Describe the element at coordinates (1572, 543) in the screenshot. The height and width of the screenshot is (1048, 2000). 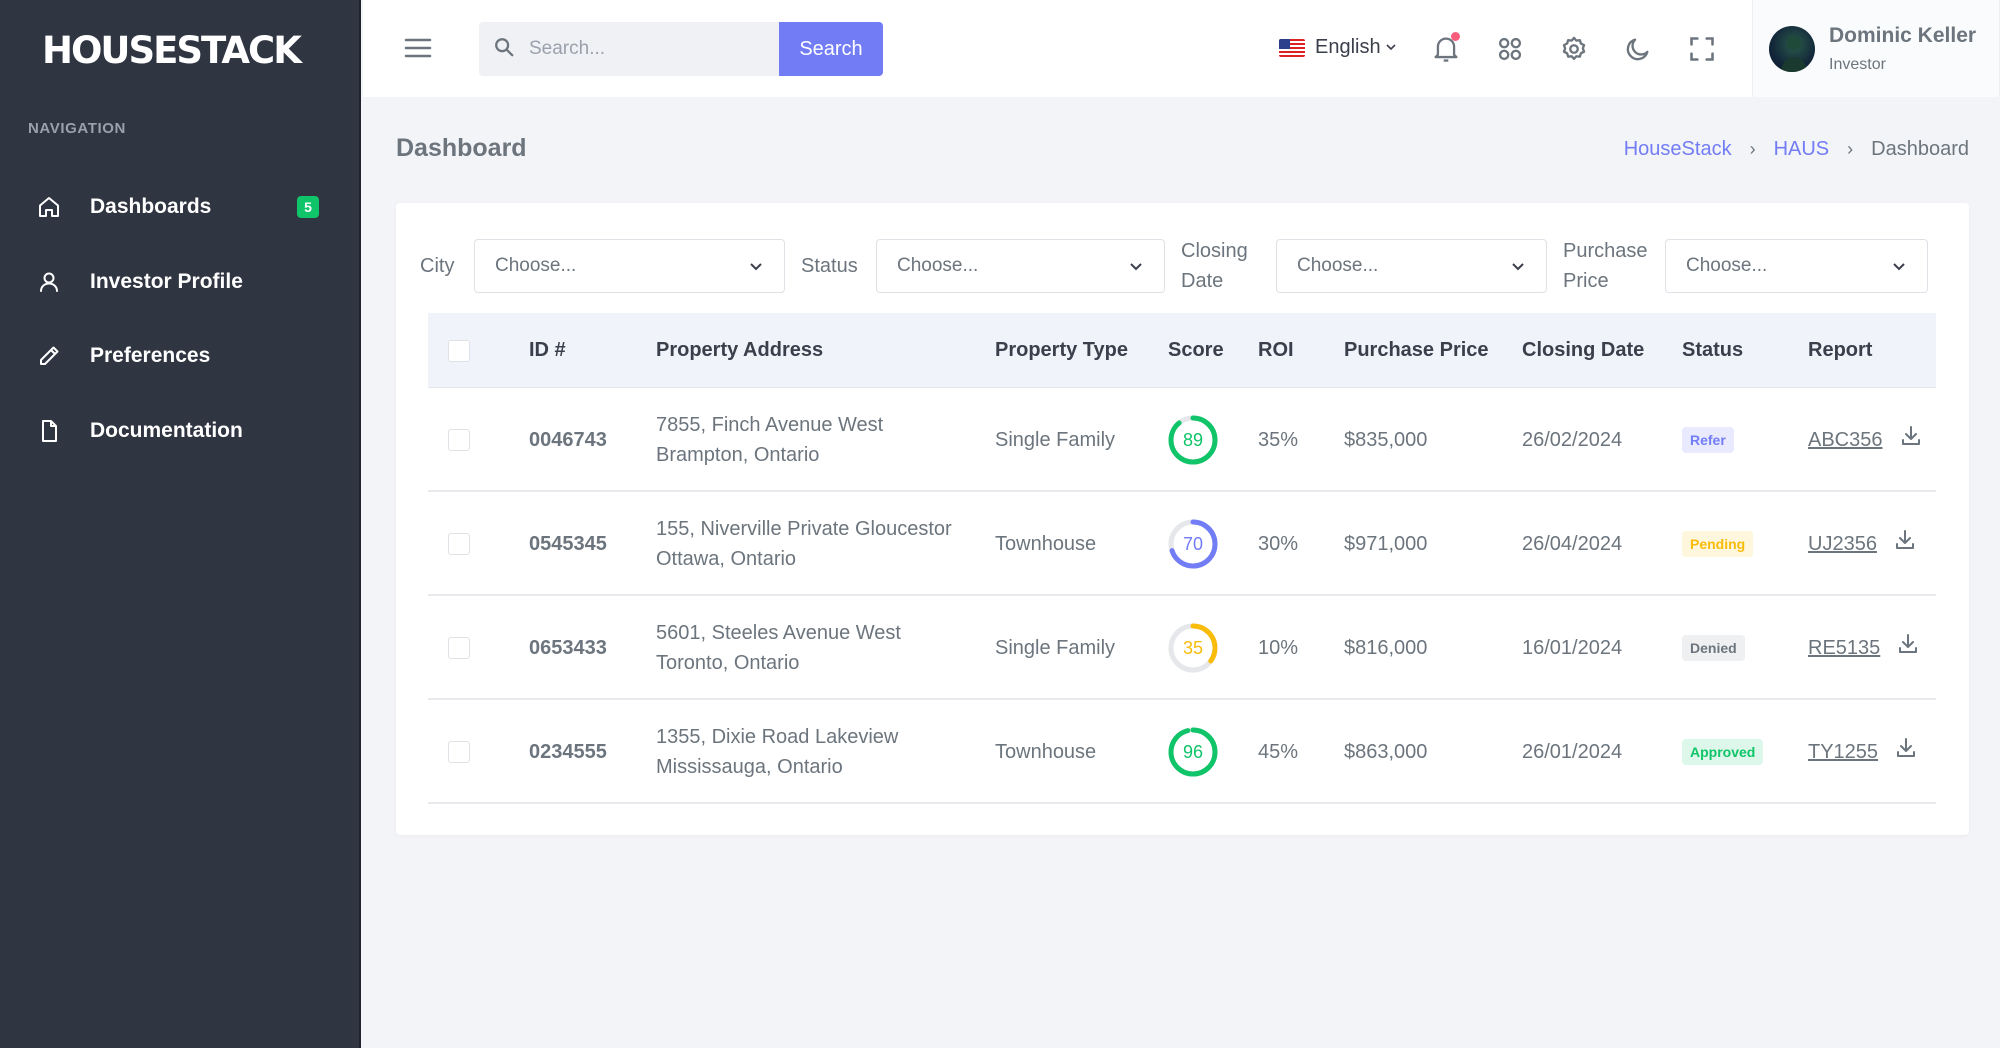
I see `closing-date: 26/04/2024` at that location.